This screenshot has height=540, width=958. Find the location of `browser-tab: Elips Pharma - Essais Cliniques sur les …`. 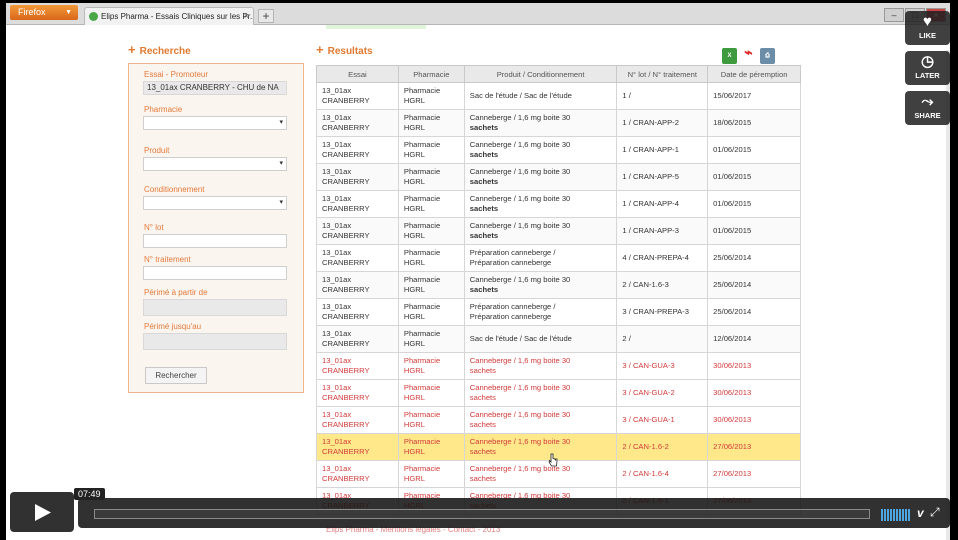

browser-tab: Elips Pharma - Essais Cliniques sur les … is located at coordinates (169, 16).